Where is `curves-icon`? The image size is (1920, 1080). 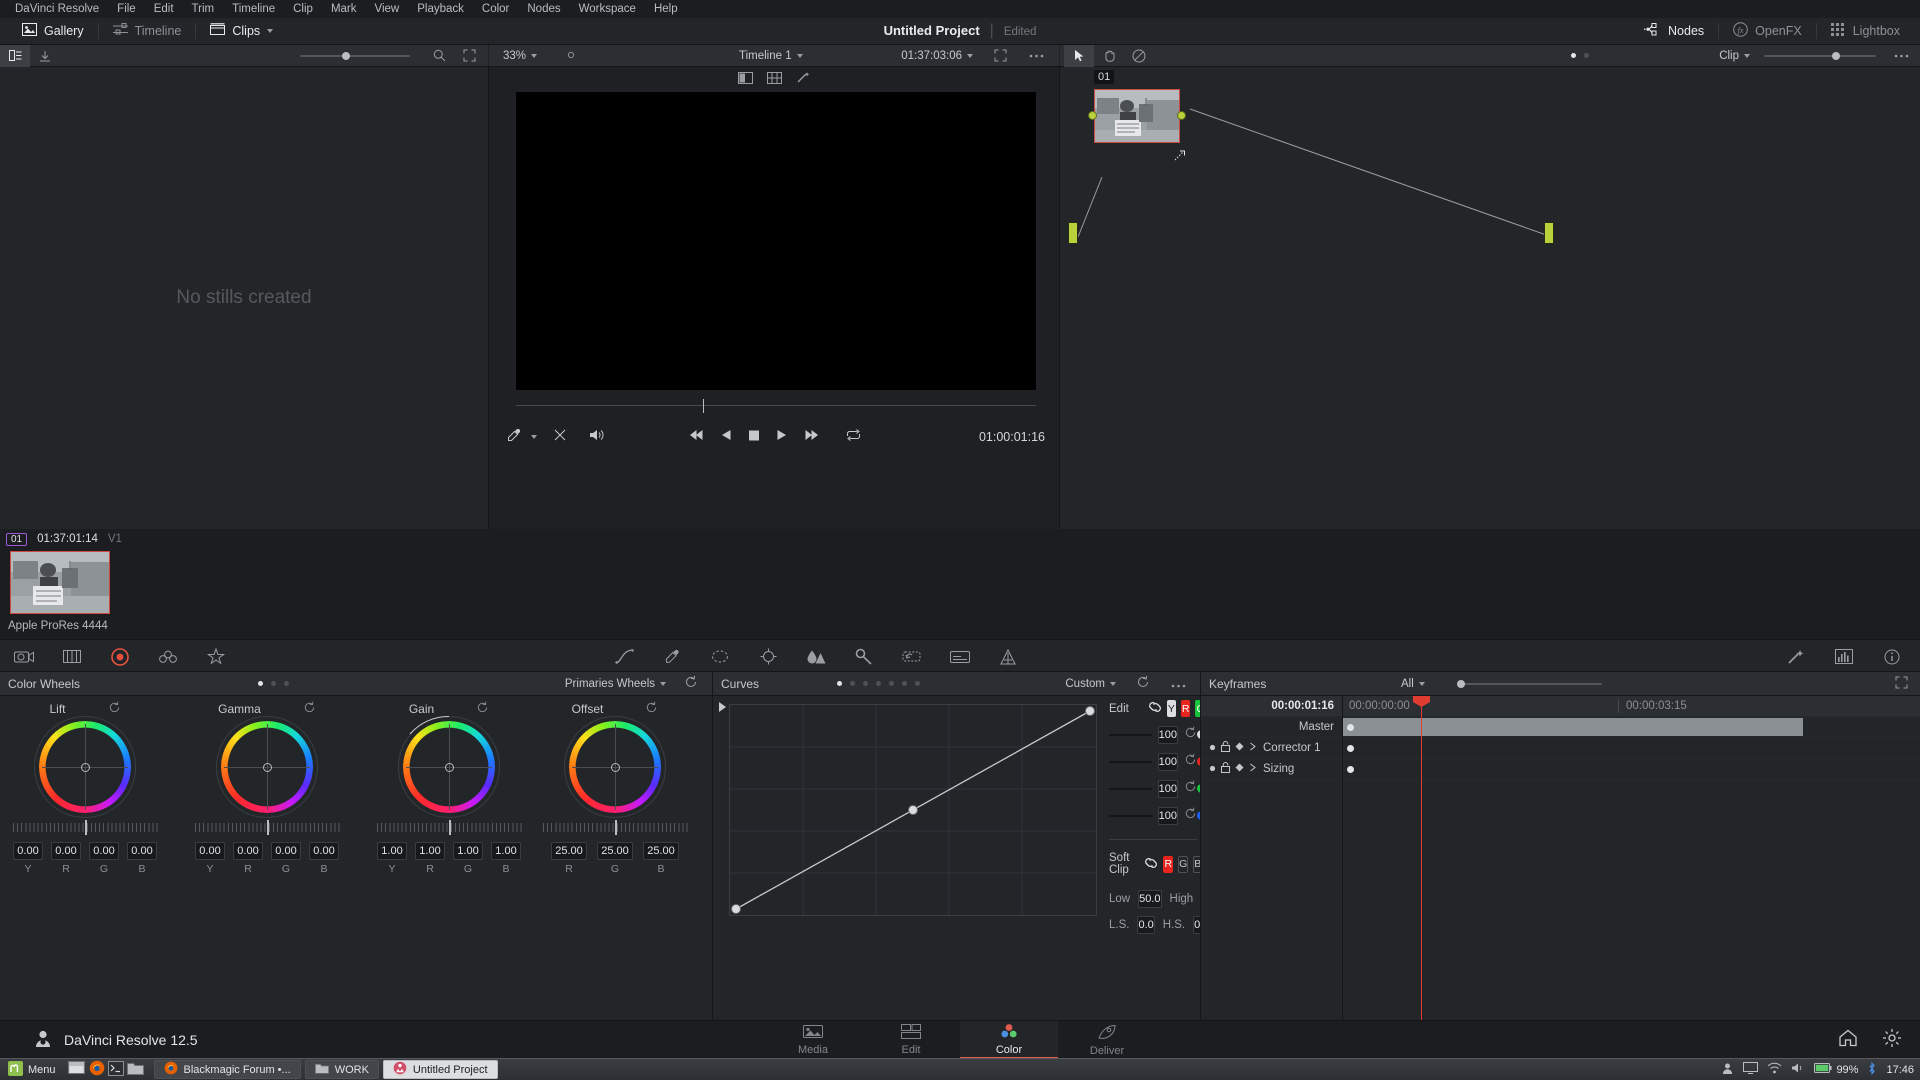
curves-icon is located at coordinates (624, 656).